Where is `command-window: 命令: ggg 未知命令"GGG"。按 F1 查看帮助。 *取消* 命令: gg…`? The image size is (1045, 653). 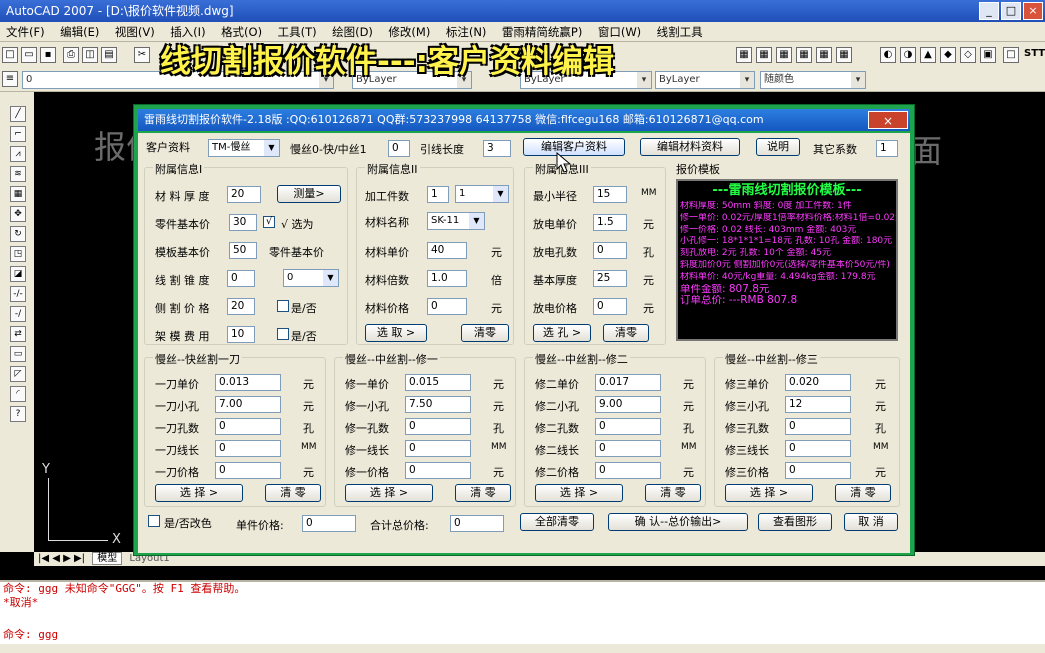 command-window: 命令: ggg 未知命令"GGG"。按 F1 查看帮助。 *取消* 命令: gg… is located at coordinates (522, 616).